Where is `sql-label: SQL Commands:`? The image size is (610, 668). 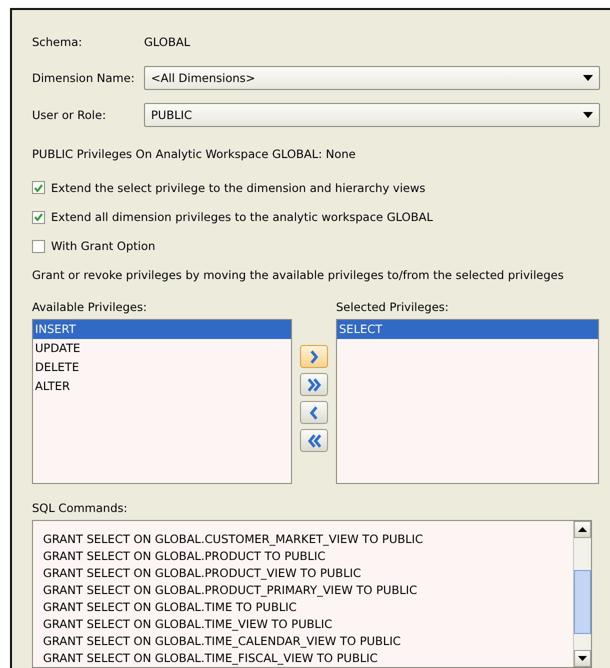 sql-label: SQL Commands: is located at coordinates (80, 508).